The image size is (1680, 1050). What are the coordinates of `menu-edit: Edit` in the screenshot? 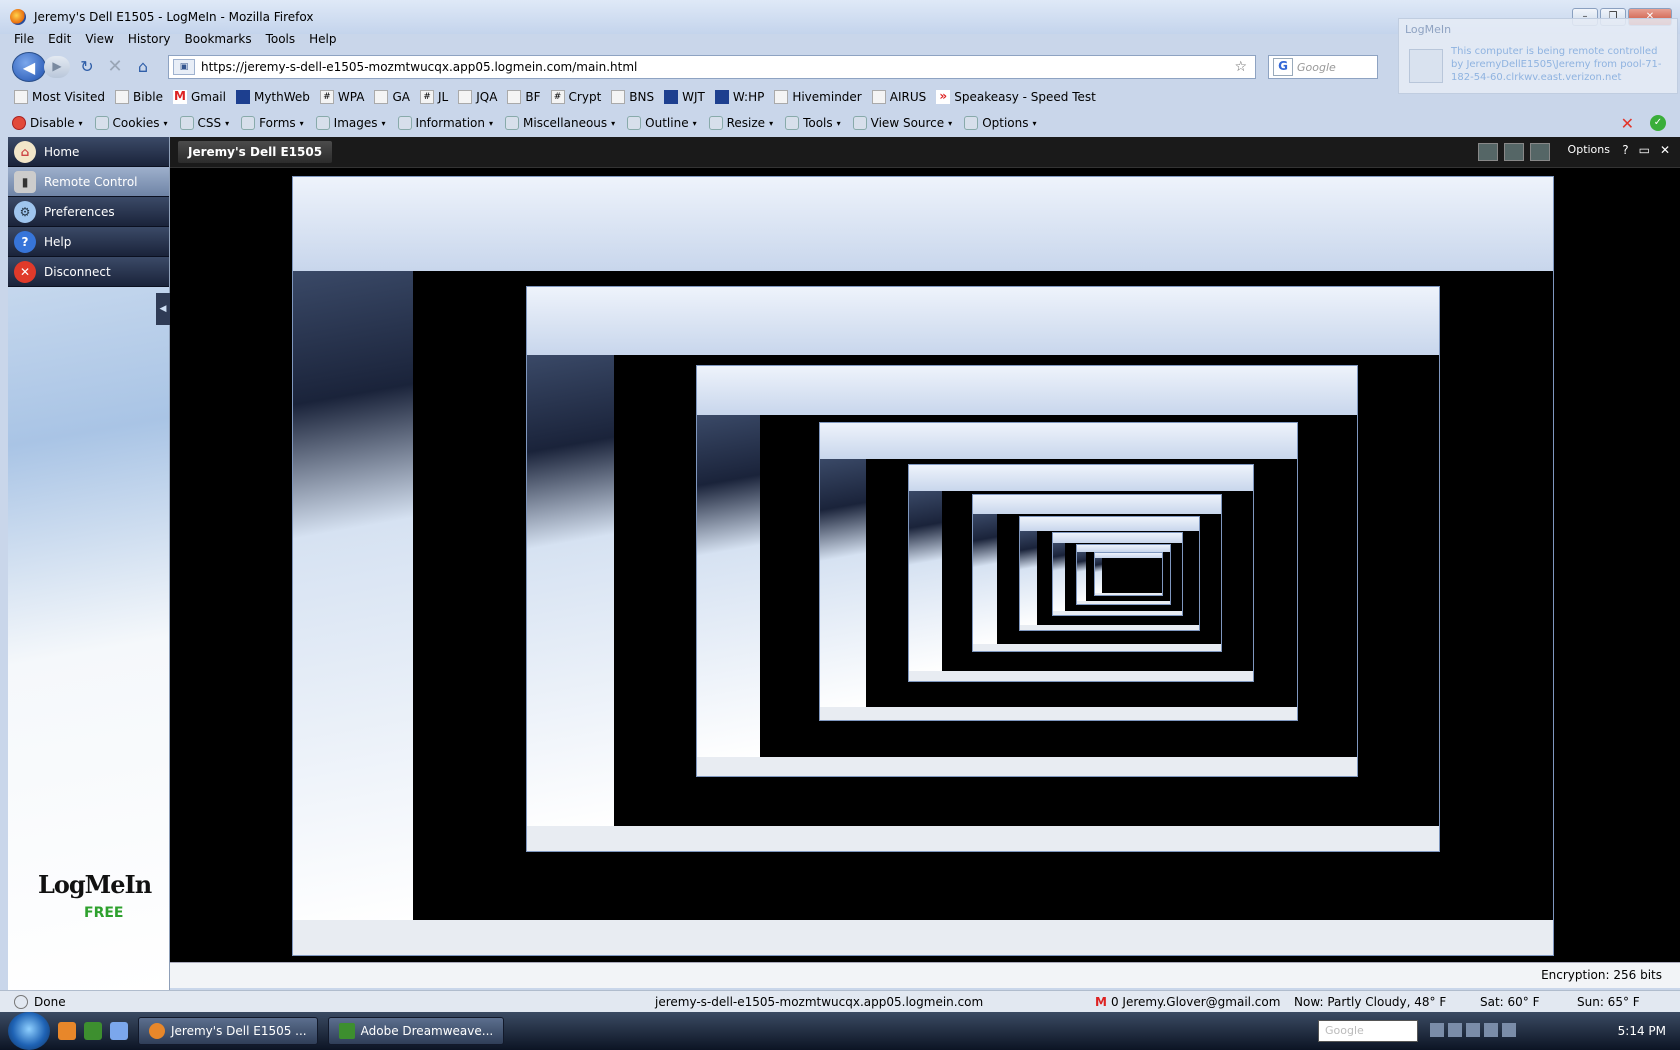 It's located at (59, 39).